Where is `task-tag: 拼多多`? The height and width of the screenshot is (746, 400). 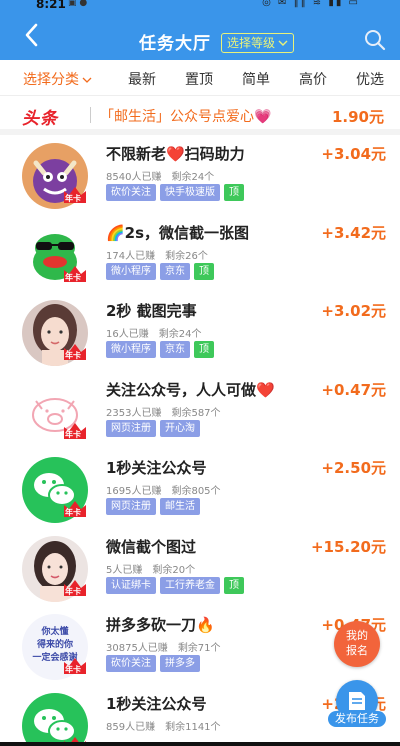
task-tag: 拼多多 is located at coordinates (180, 663).